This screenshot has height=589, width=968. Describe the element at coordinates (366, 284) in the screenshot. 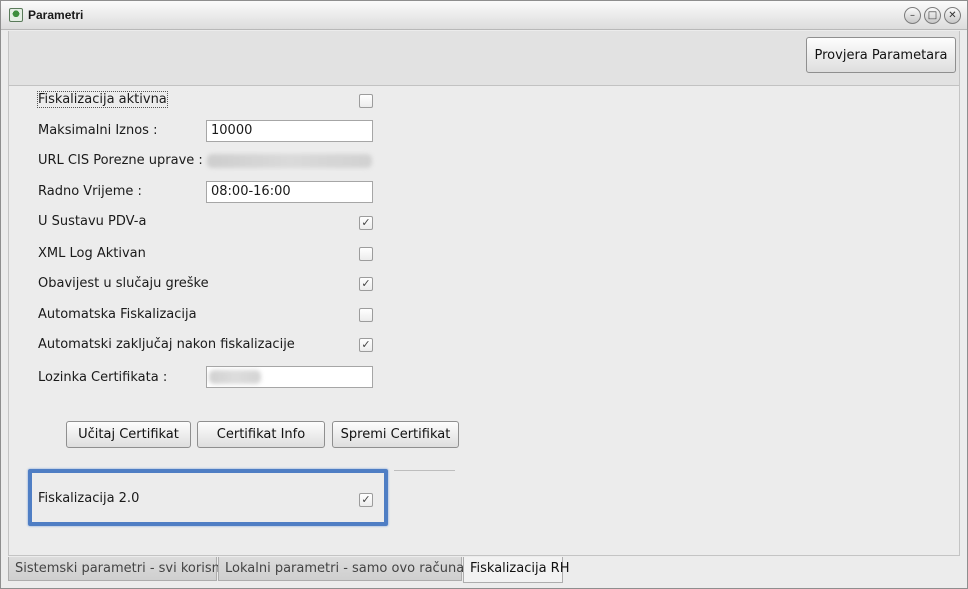

I see `obavijest-checkbox: ✓` at that location.